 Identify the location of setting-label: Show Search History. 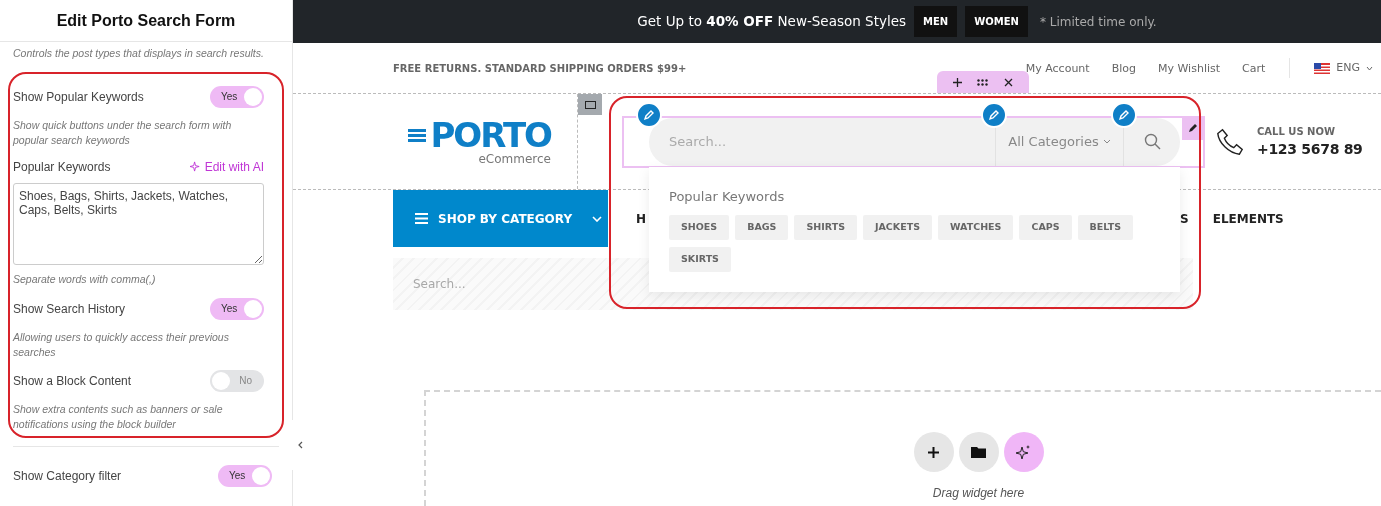
(69, 309).